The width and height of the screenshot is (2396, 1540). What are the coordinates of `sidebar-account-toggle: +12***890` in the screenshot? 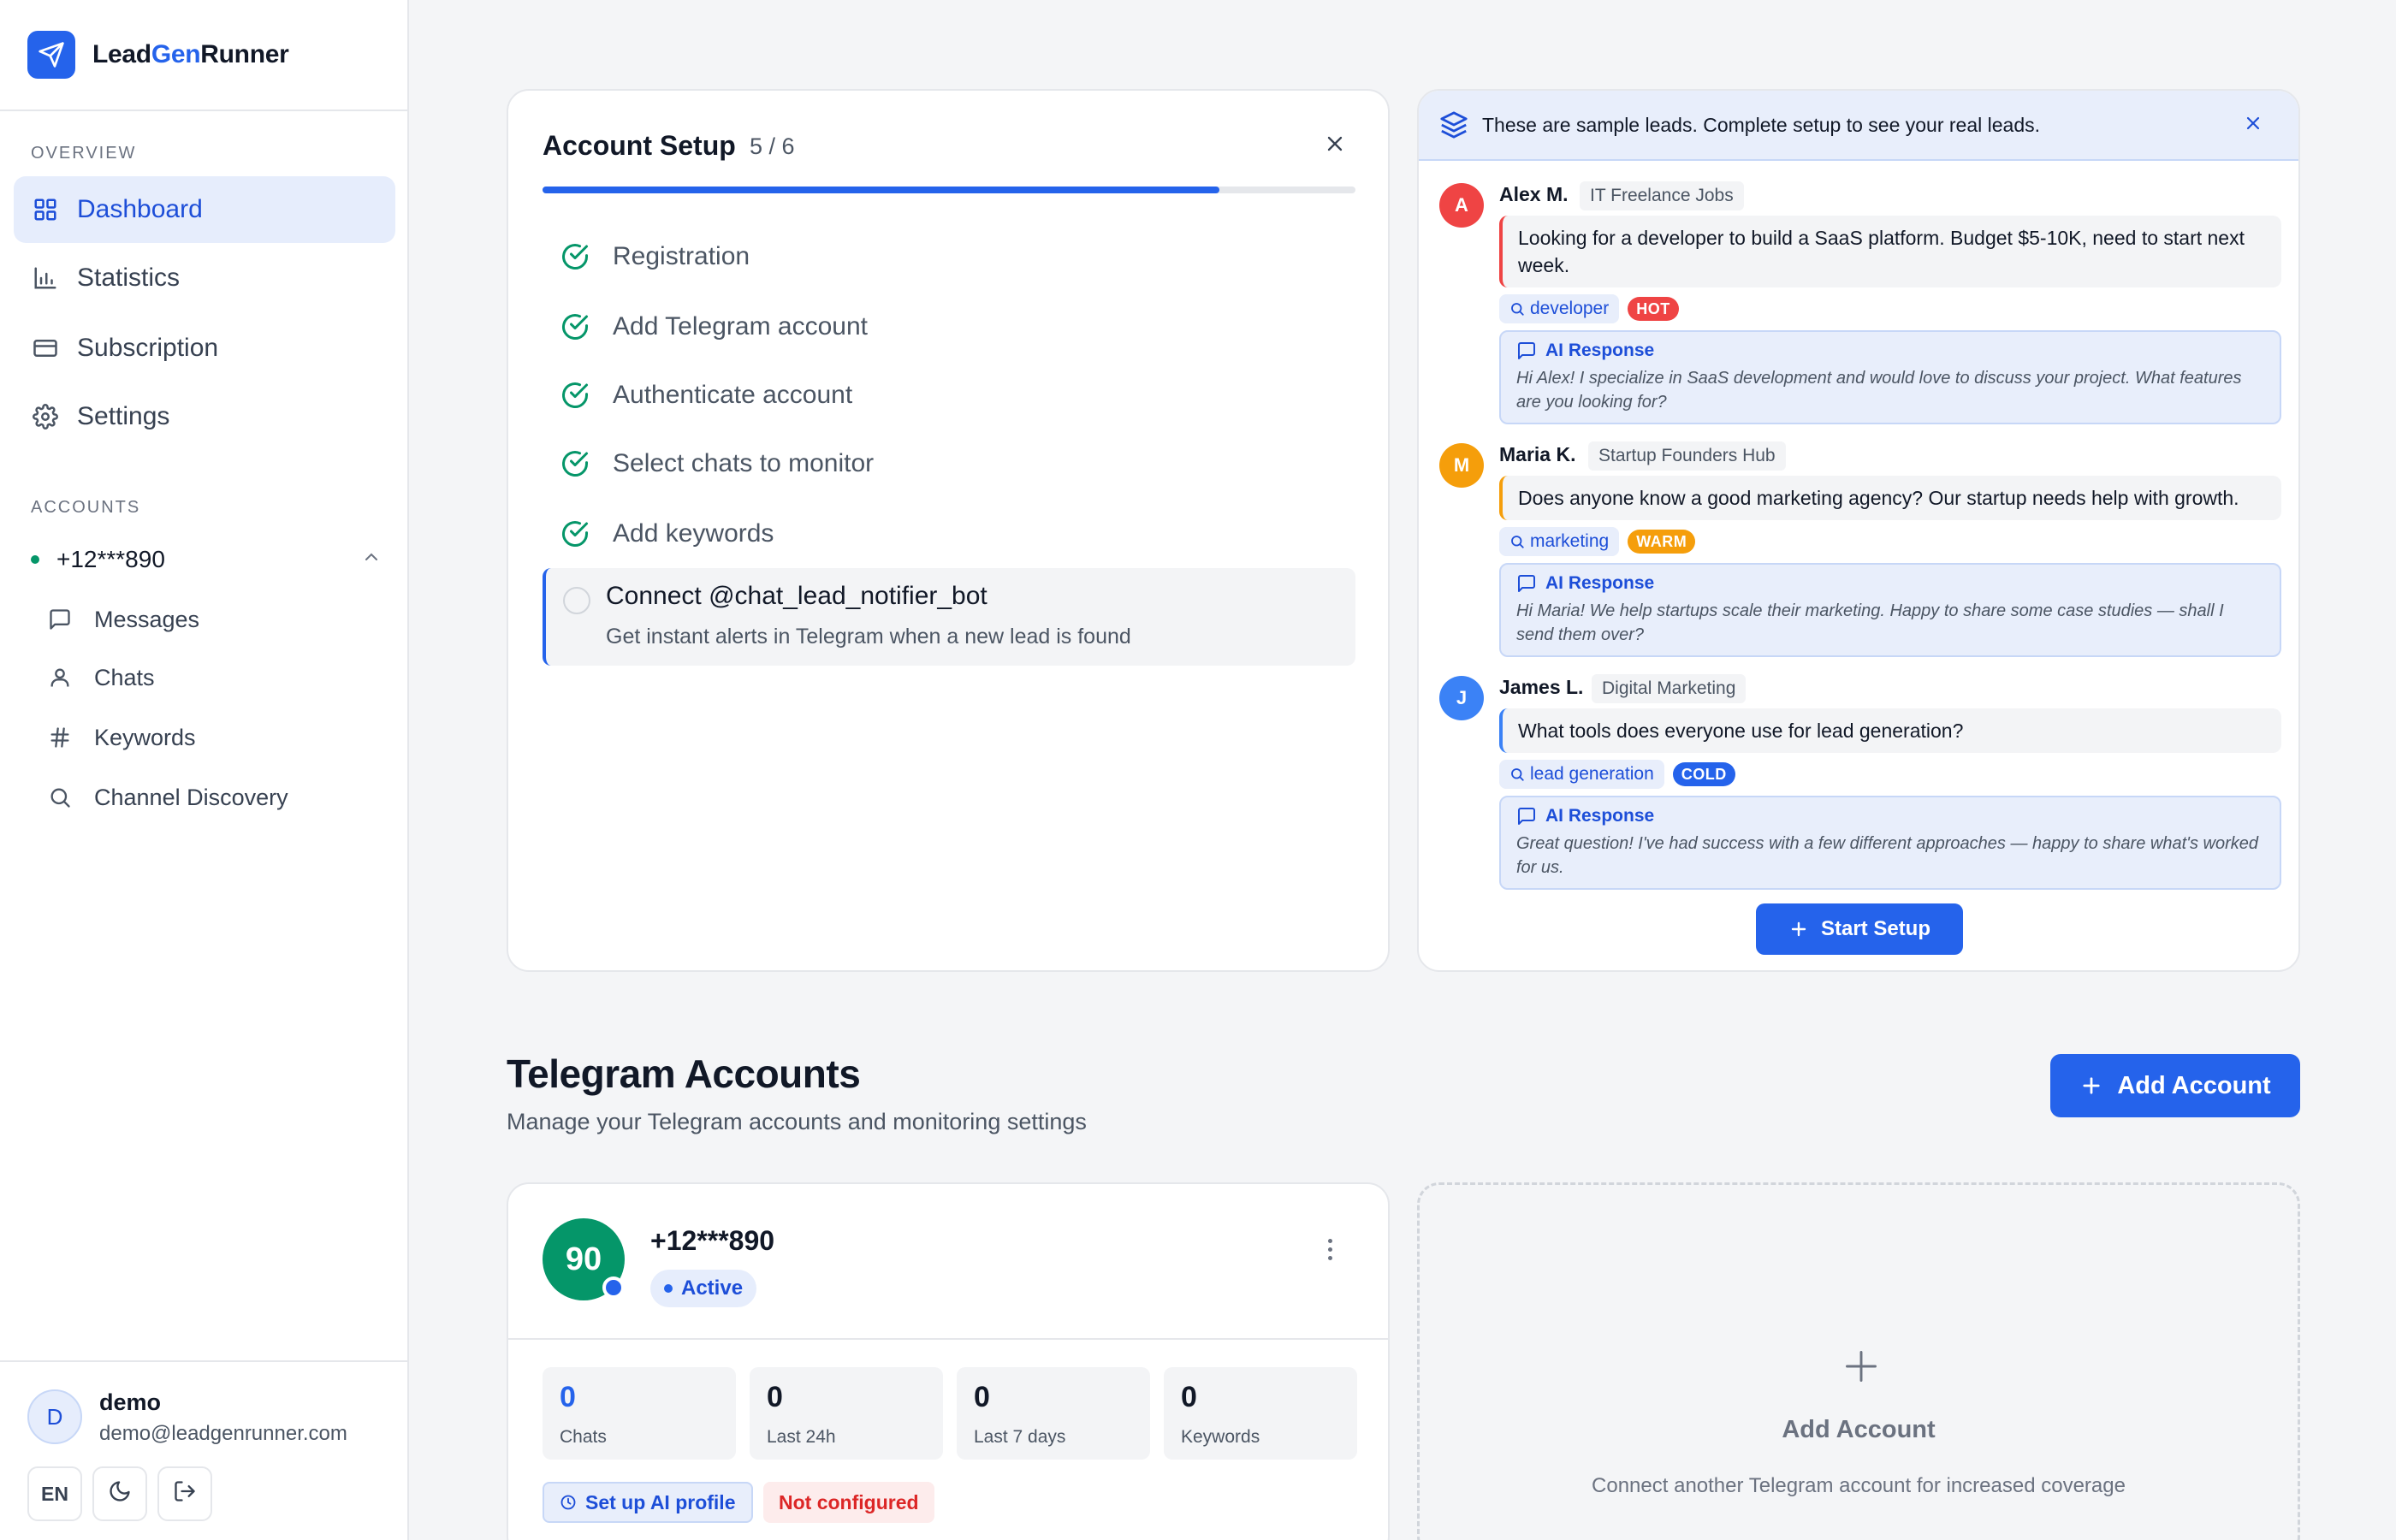 It's located at (206, 559).